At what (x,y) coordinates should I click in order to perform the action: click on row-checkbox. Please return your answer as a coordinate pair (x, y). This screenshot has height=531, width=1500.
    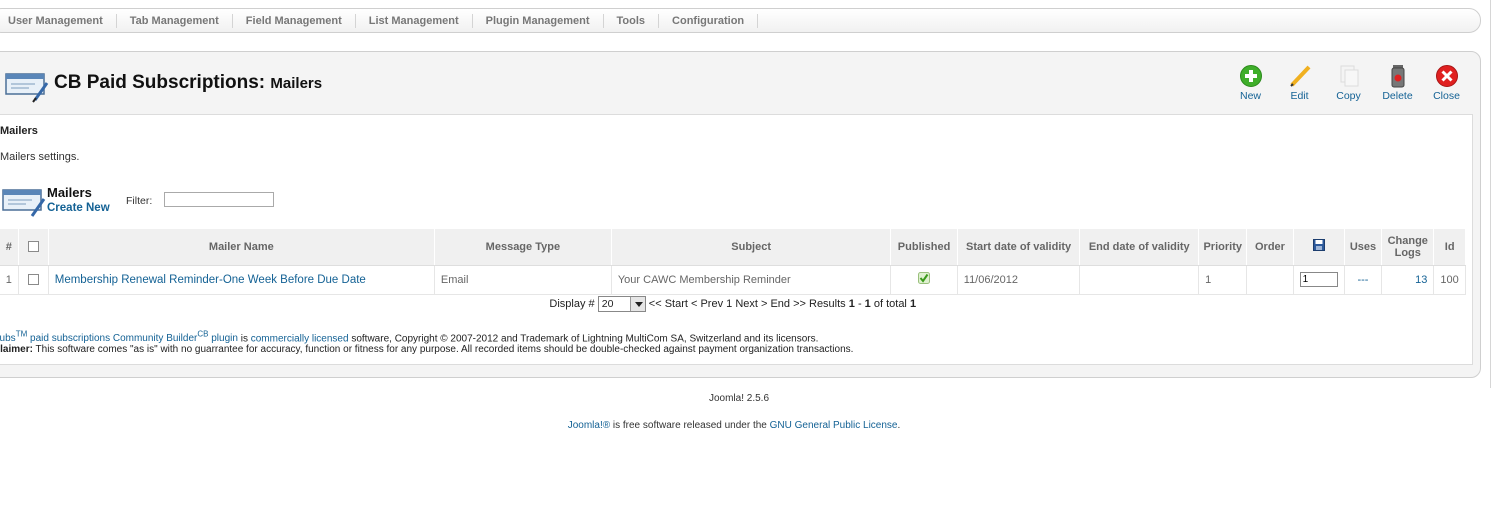
    Looking at the image, I should click on (33, 280).